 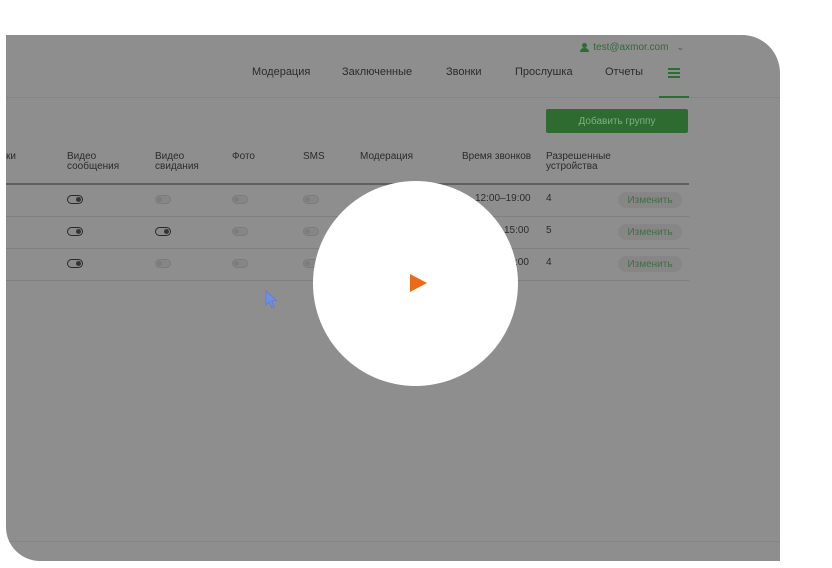 What do you see at coordinates (377, 72) in the screenshot?
I see `nav-prisoners: Заключенные` at bounding box center [377, 72].